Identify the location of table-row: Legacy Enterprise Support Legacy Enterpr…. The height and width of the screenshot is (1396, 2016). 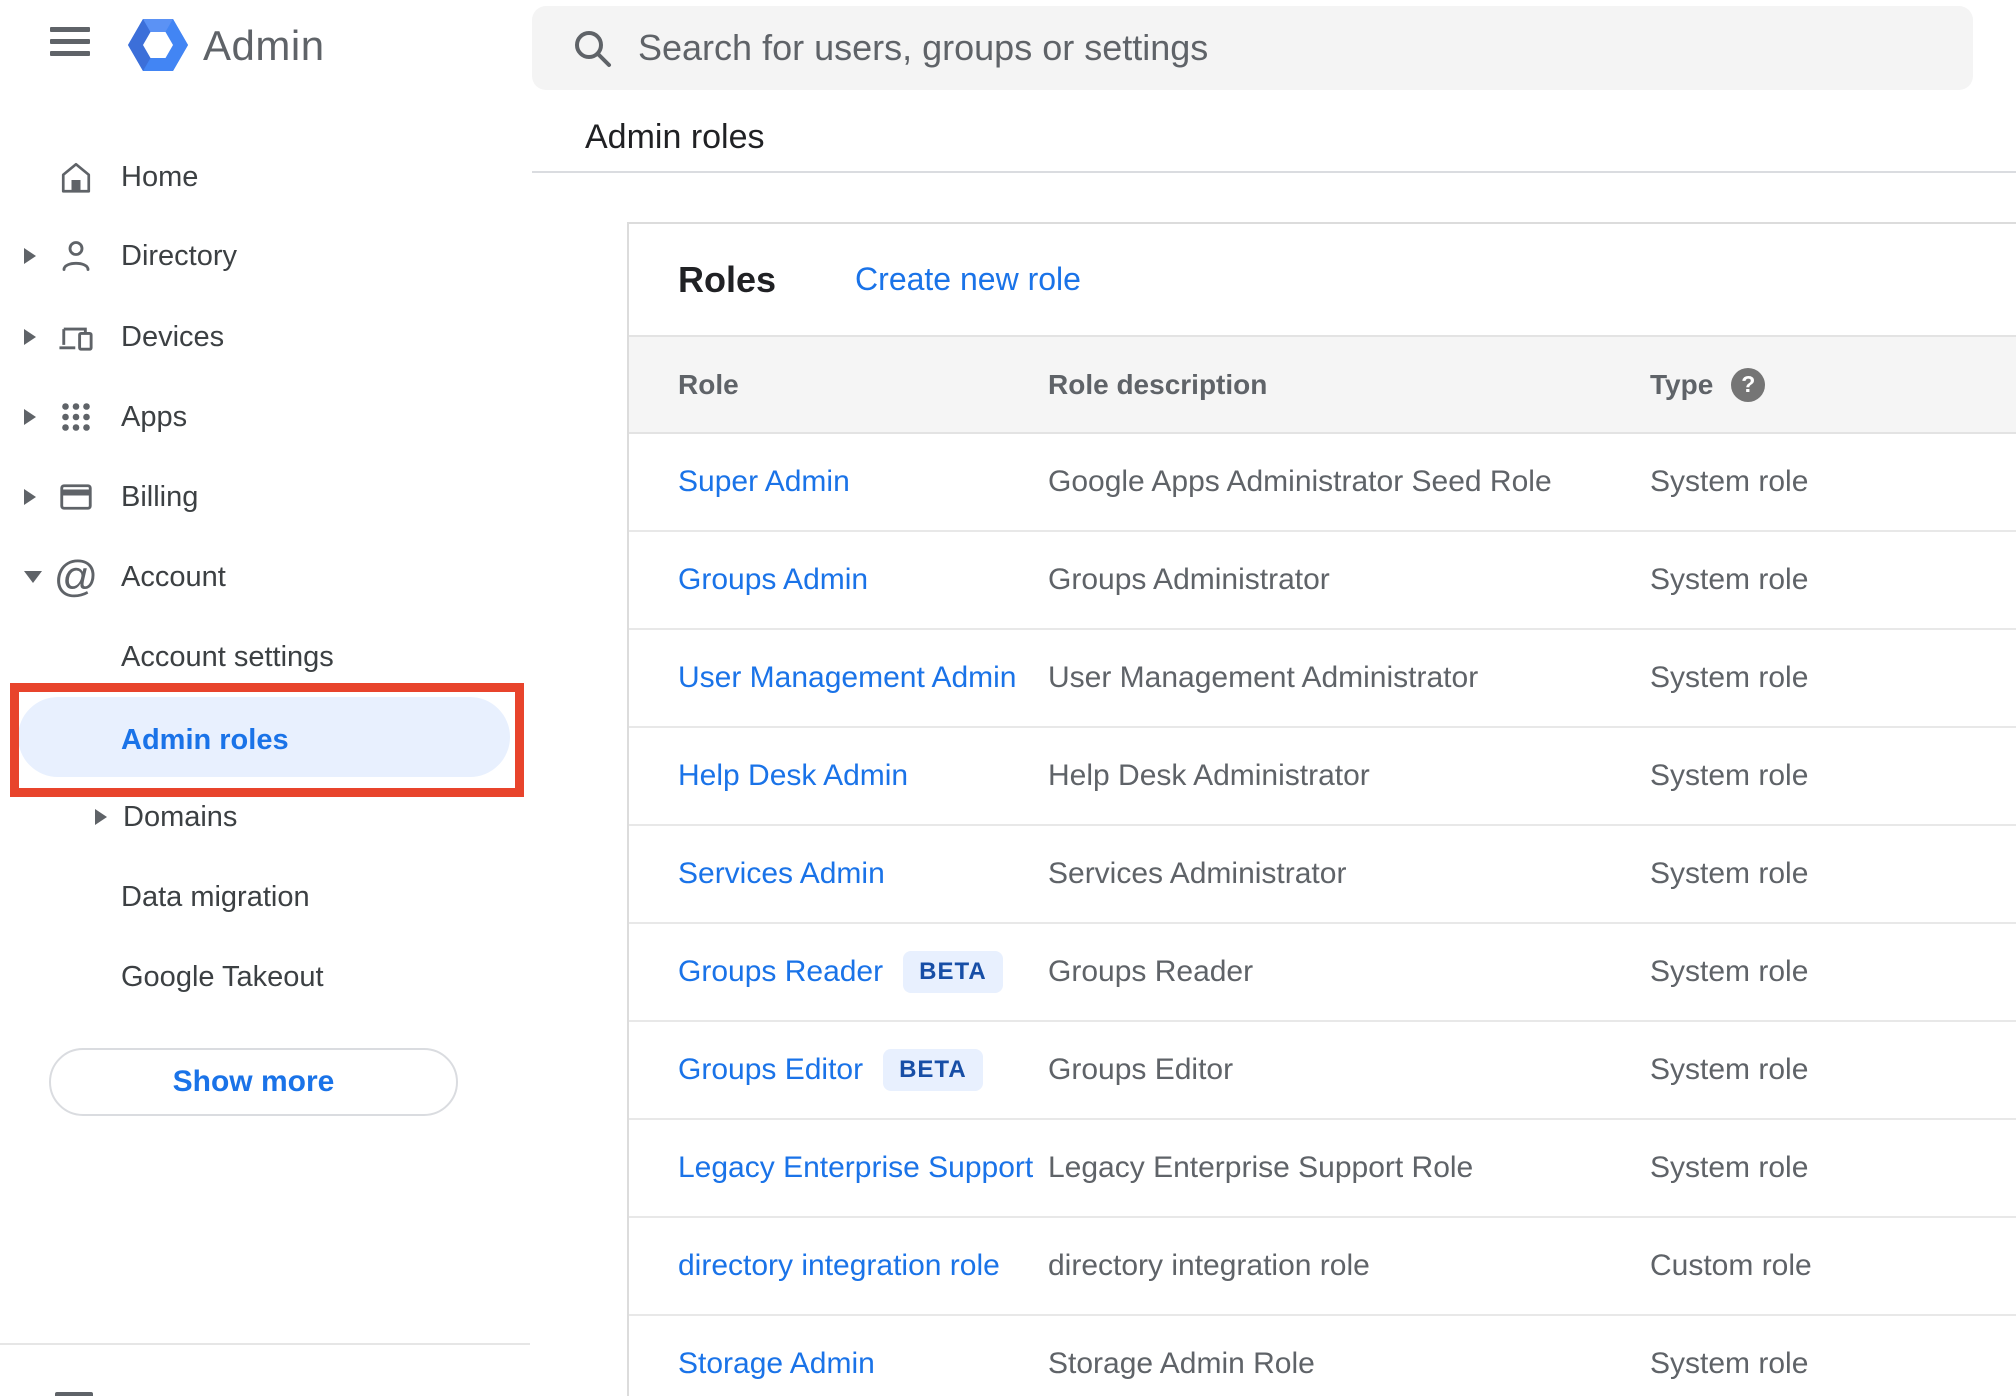
(1322, 1169).